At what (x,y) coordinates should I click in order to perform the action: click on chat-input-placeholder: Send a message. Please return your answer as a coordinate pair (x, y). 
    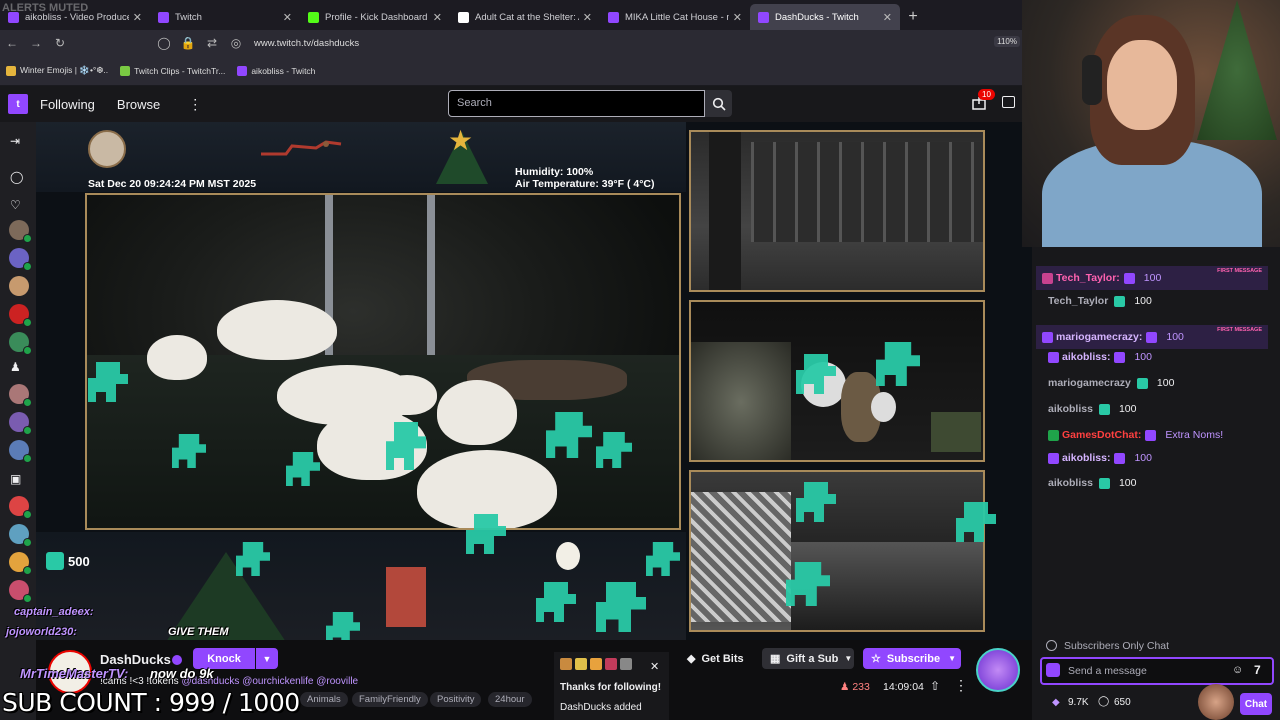
    Looking at the image, I should click on (1107, 671).